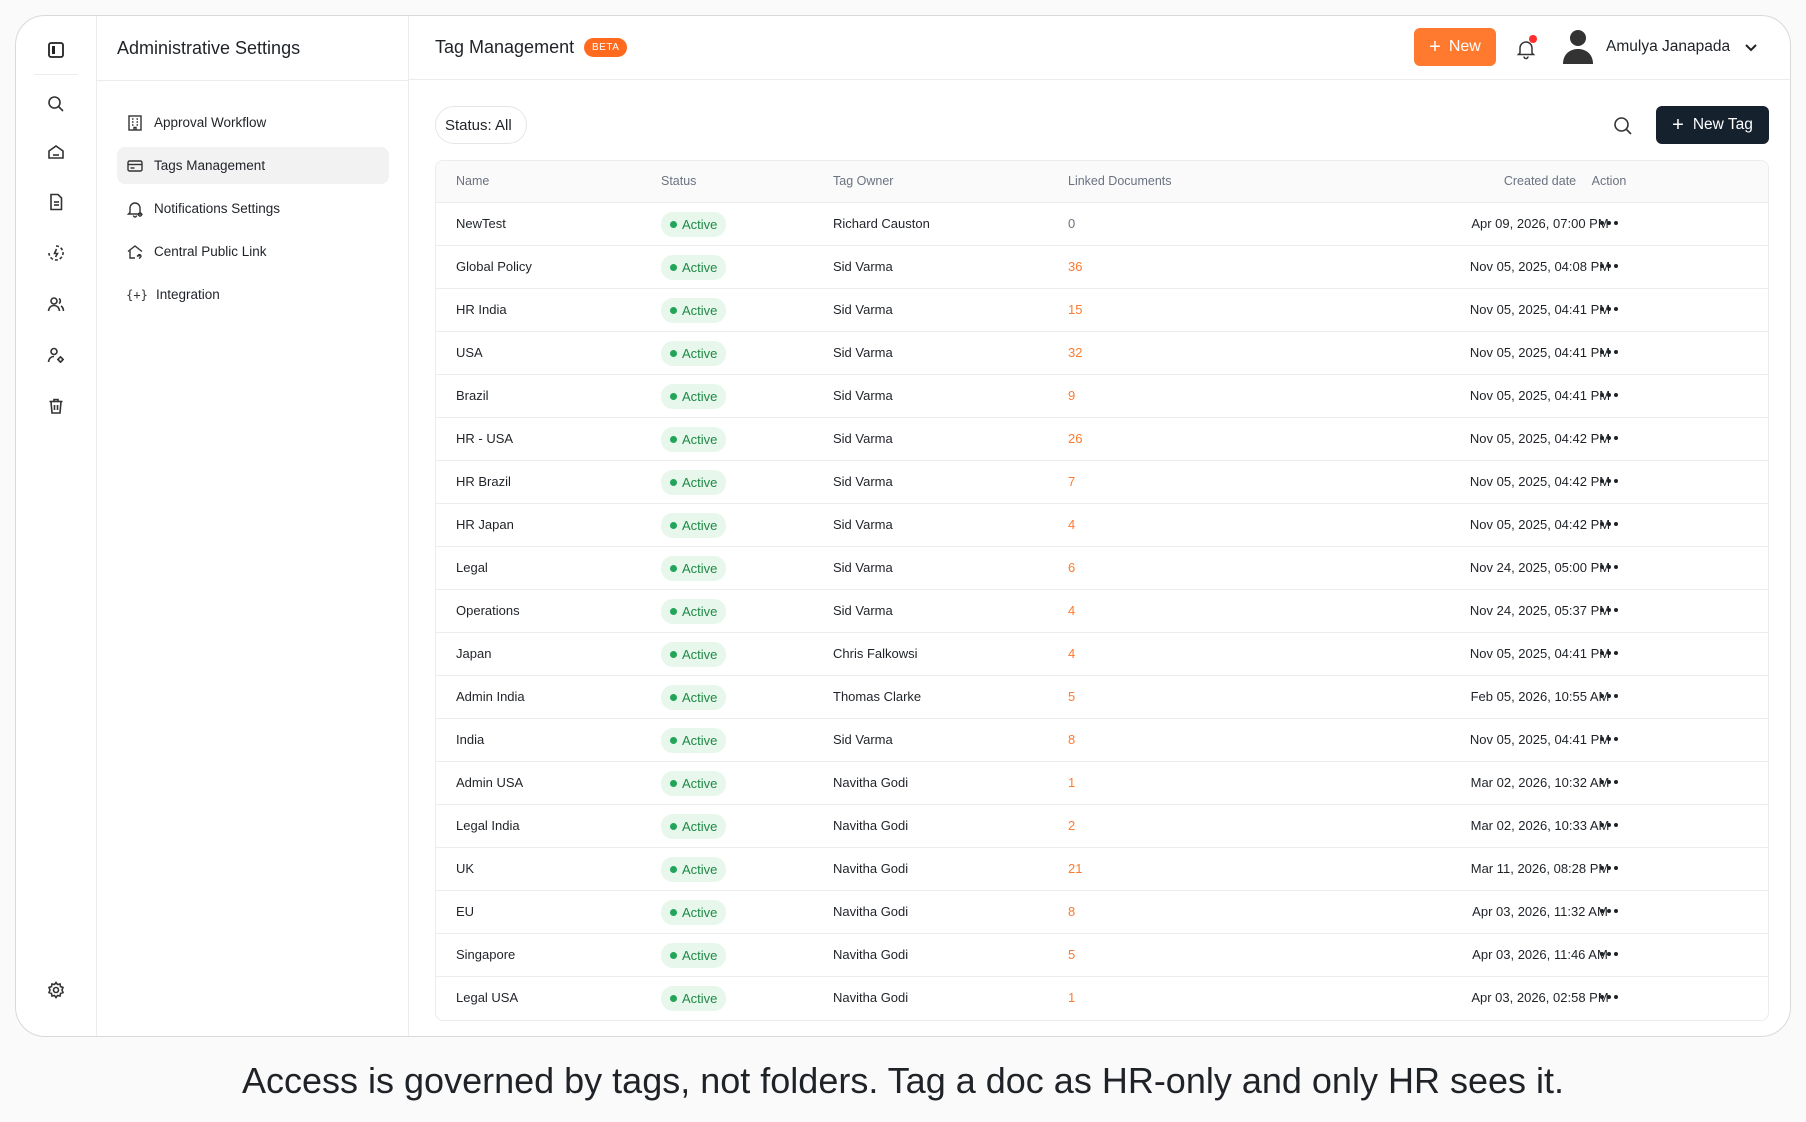 This screenshot has width=1806, height=1122. What do you see at coordinates (487, 997) in the screenshot?
I see `tag-name: Legal USA` at bounding box center [487, 997].